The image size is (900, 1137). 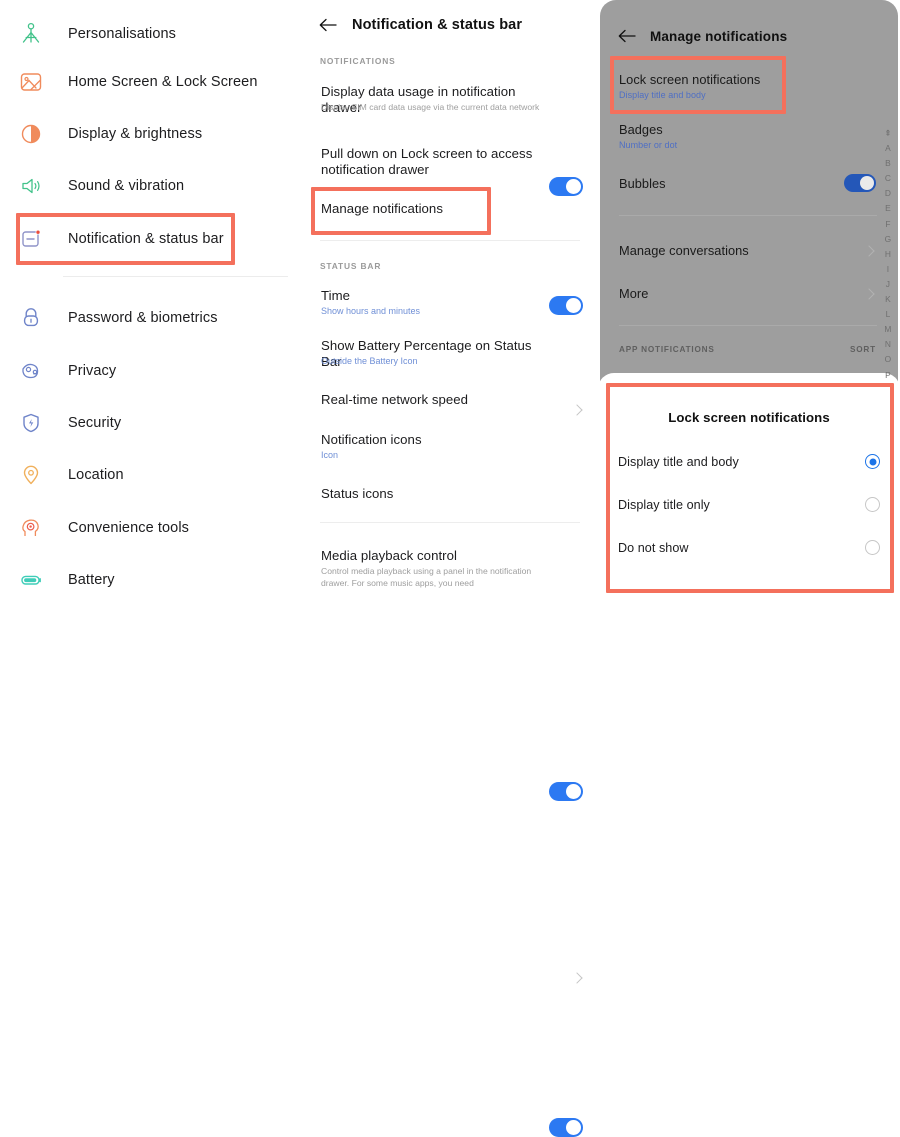 I want to click on alpha-index-k: K, so click(x=888, y=299).